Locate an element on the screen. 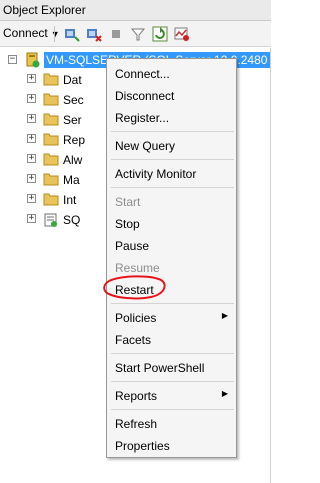 The height and width of the screenshot is (483, 320). menu-item-reports: Reports ▶ is located at coordinates (171, 396).